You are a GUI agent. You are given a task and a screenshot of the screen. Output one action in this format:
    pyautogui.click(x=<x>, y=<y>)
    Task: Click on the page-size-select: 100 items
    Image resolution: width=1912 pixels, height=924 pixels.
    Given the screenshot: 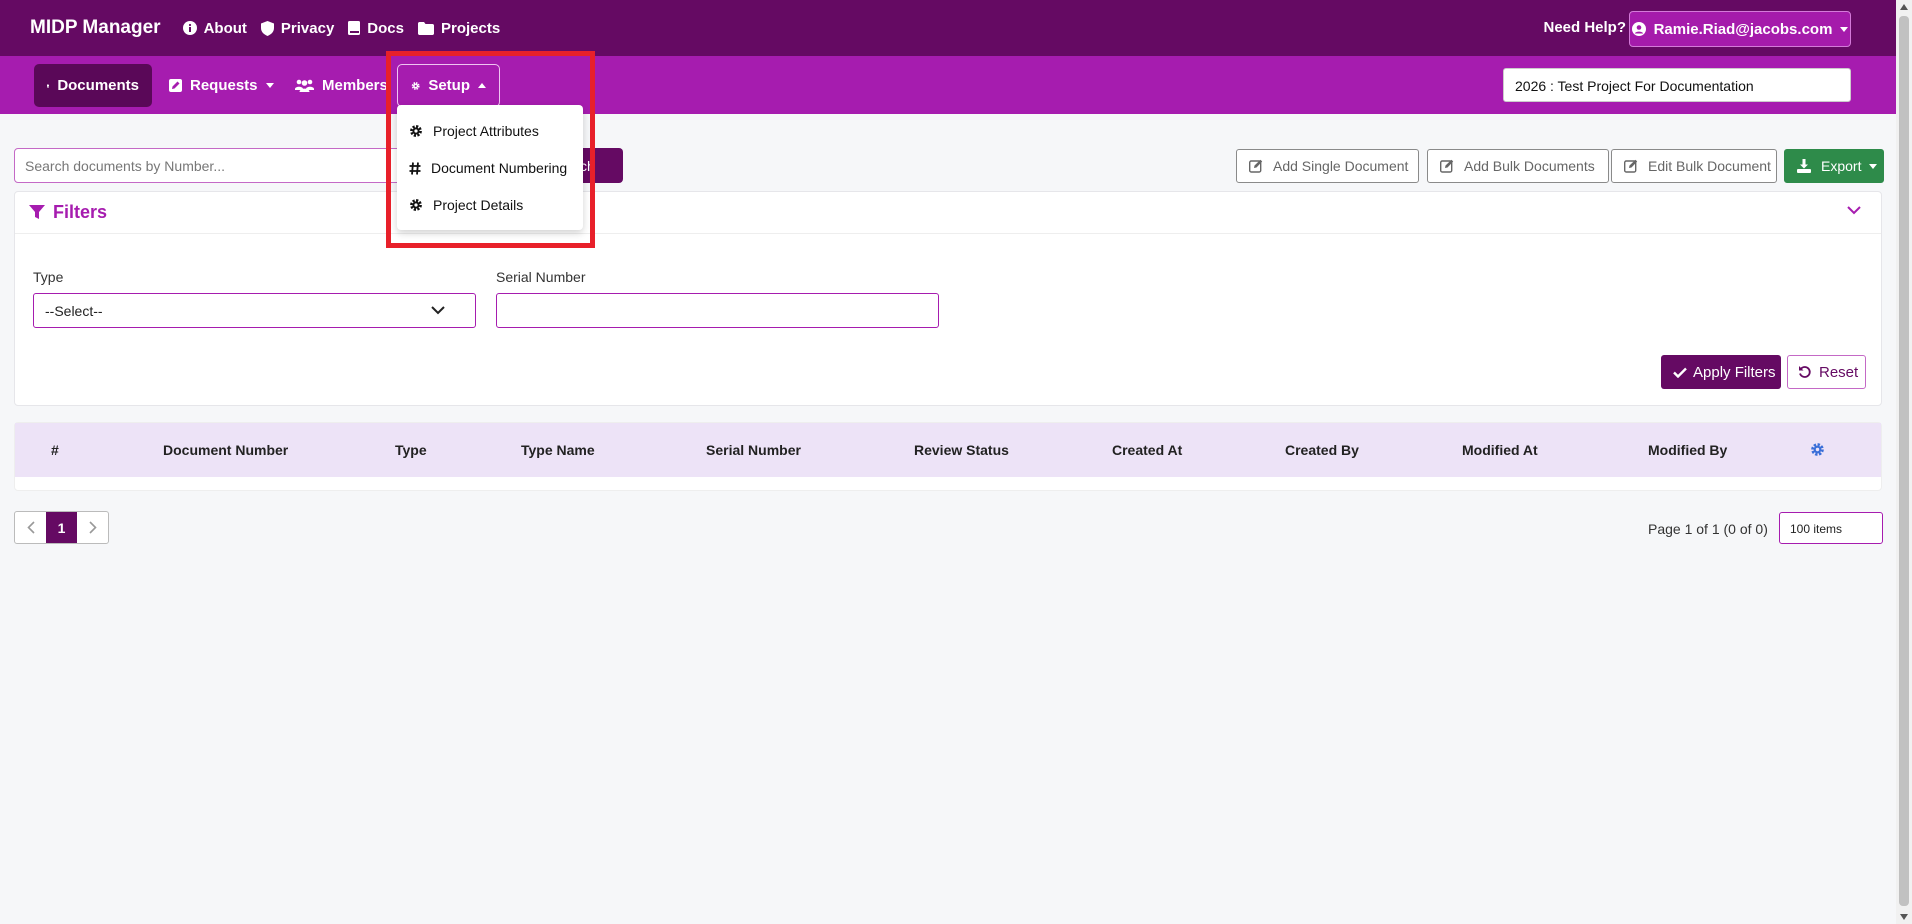 What is the action you would take?
    pyautogui.click(x=1831, y=528)
    